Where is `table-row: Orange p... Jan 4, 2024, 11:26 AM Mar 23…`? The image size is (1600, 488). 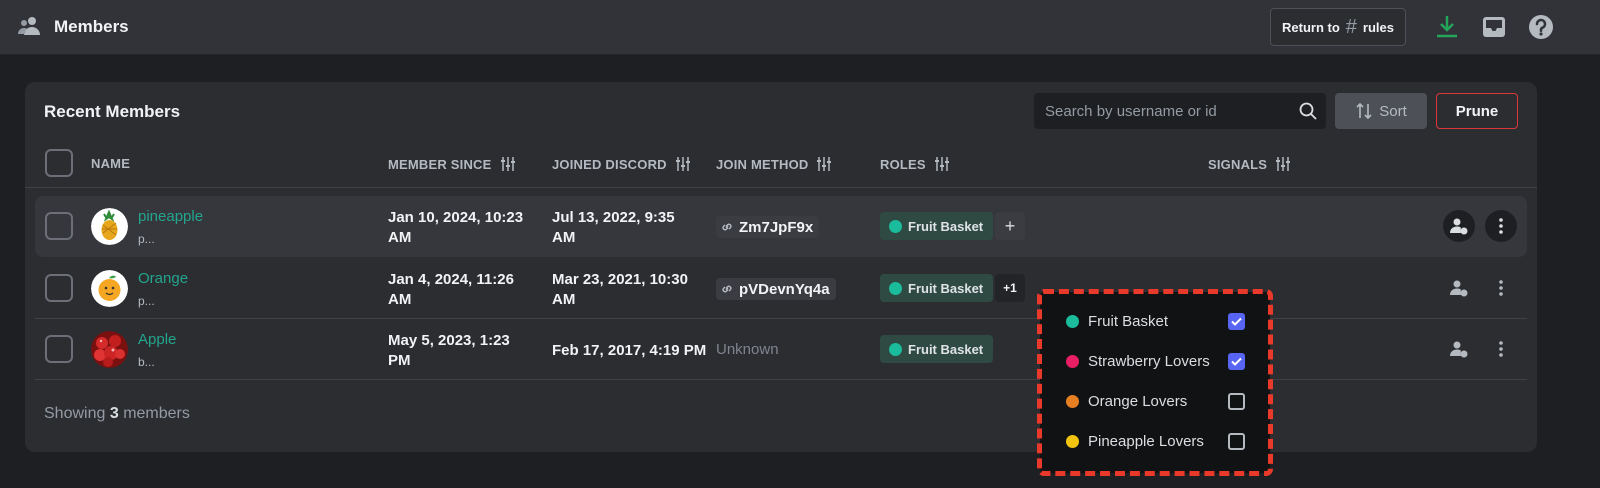
table-row: Orange p... Jan 4, 2024, 11:26 AM Mar 23… is located at coordinates (781, 288).